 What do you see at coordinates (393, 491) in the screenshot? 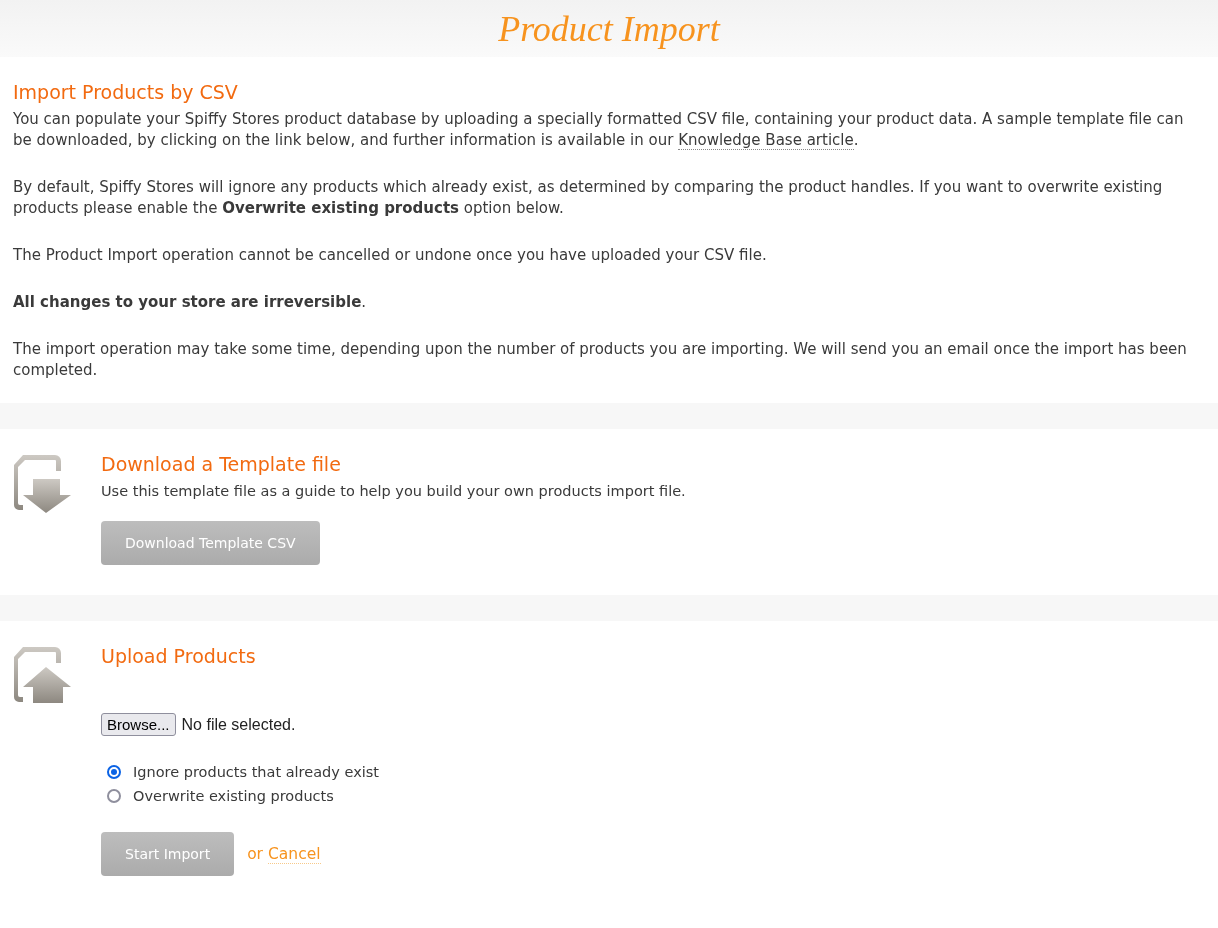
I see `section-description: Use this template file as a guide to help you build your own products import file.` at bounding box center [393, 491].